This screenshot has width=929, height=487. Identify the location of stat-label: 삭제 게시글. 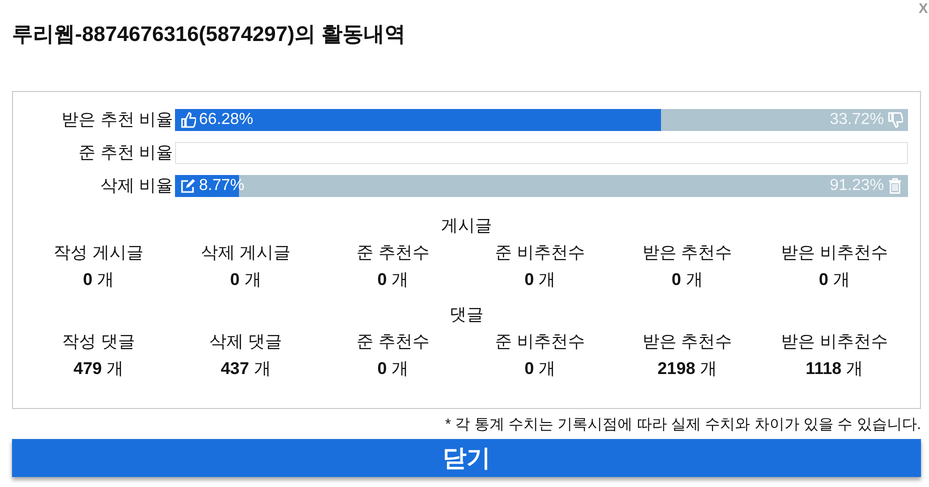
(245, 253).